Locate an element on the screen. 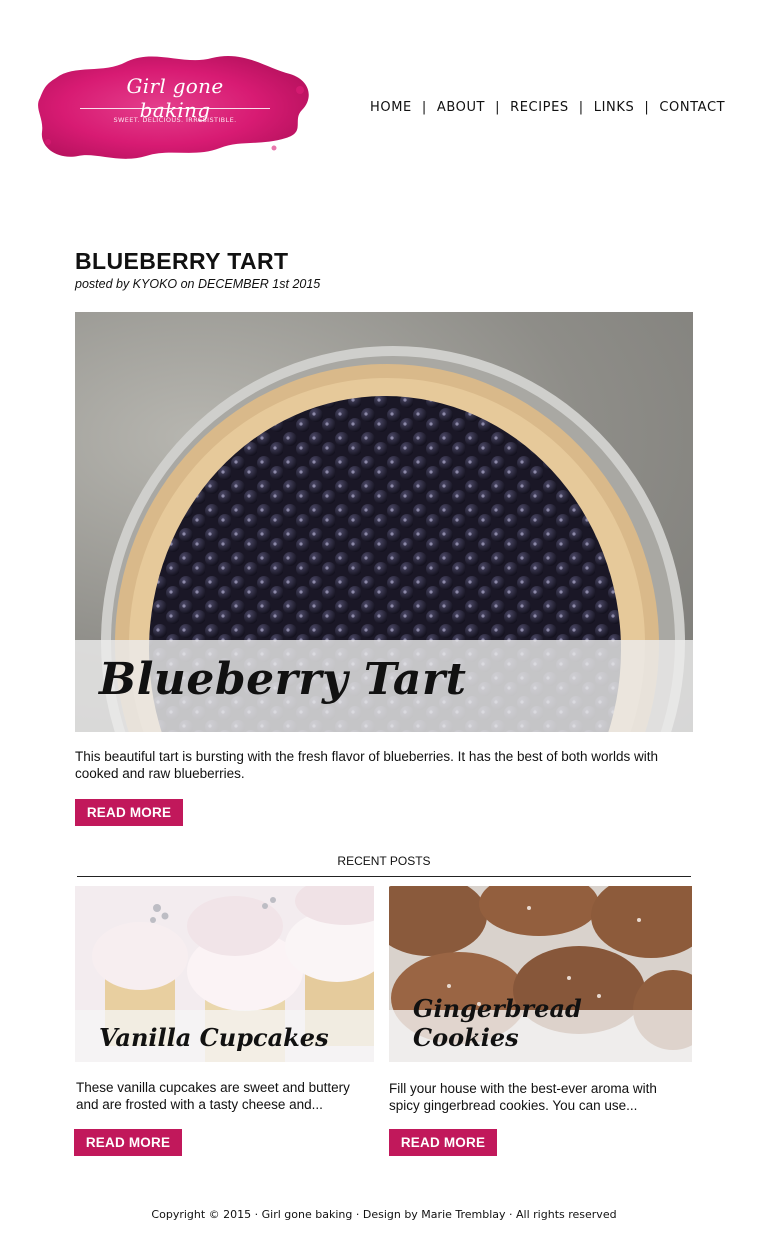 The image size is (768, 1238). nav-contact: CONTACT is located at coordinates (692, 107).